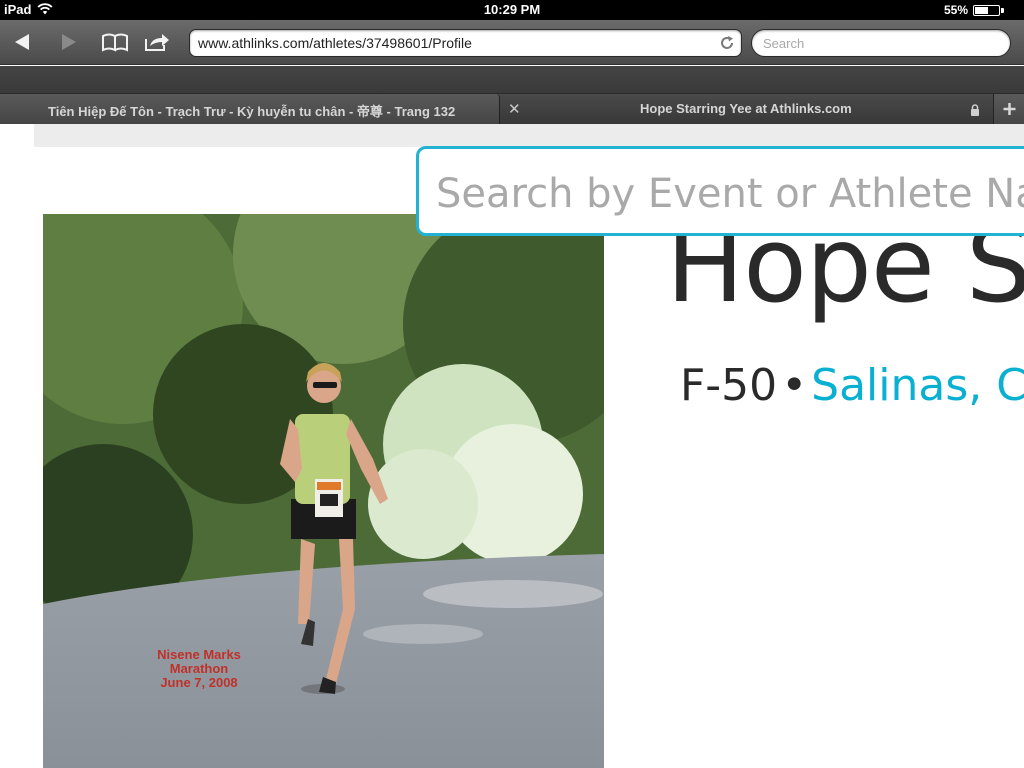 This screenshot has width=1024, height=768. What do you see at coordinates (881, 43) in the screenshot?
I see `browser-search-field: Search` at bounding box center [881, 43].